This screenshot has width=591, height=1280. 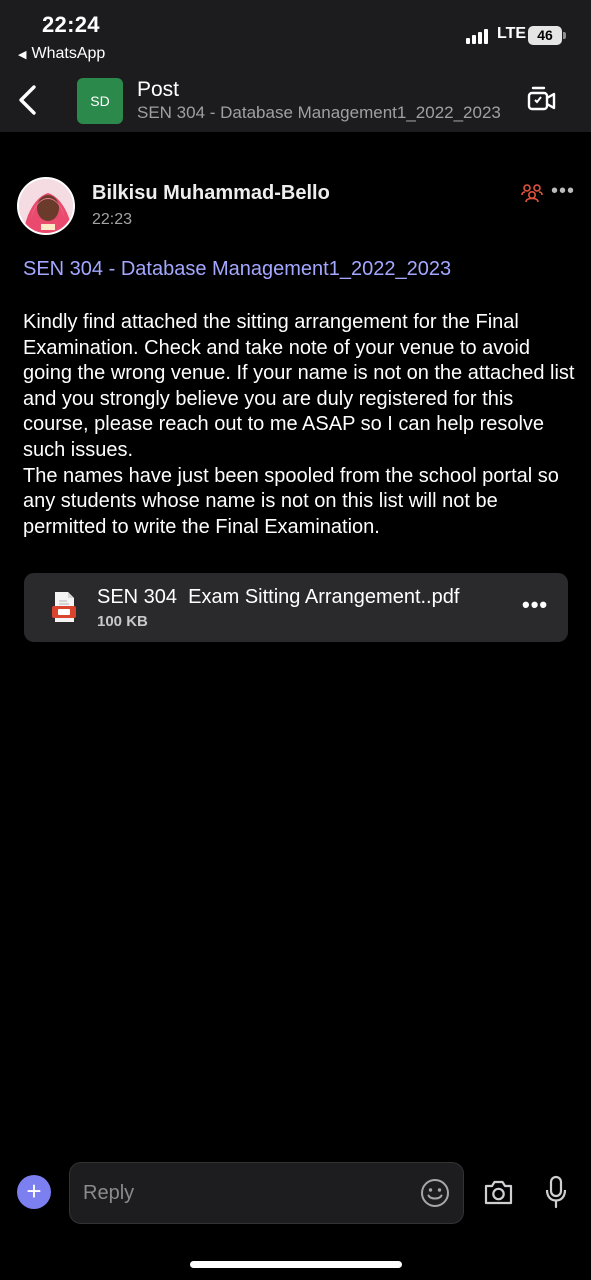 What do you see at coordinates (278, 597) in the screenshot?
I see `attachment-file-name: SEN 304 Exam Sitting Arrangement..pdf` at bounding box center [278, 597].